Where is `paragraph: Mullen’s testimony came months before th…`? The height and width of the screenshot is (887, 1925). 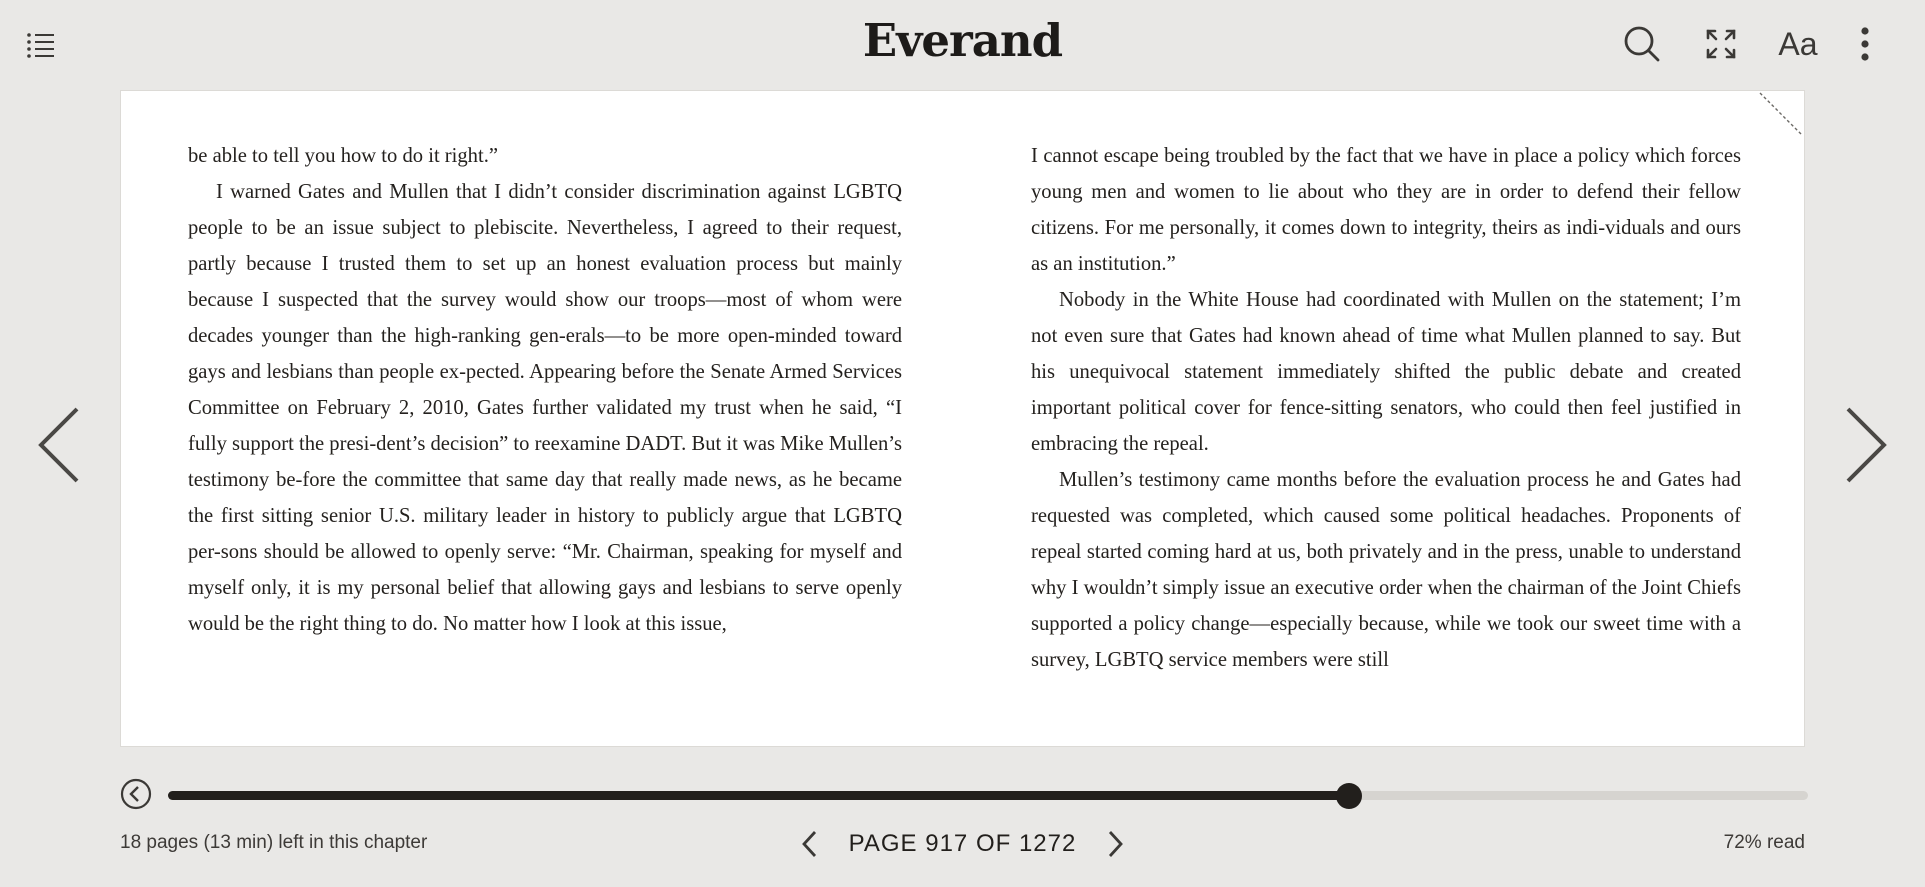 paragraph: Mullen’s testimony came months before th… is located at coordinates (1386, 570).